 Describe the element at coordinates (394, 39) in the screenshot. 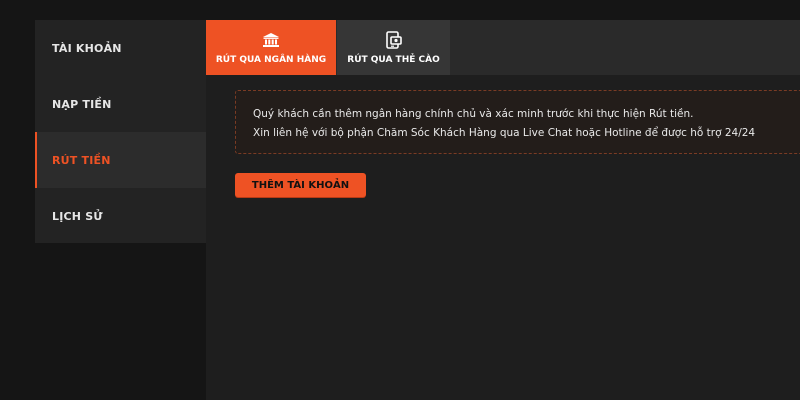

I see `phone-card-icon` at that location.